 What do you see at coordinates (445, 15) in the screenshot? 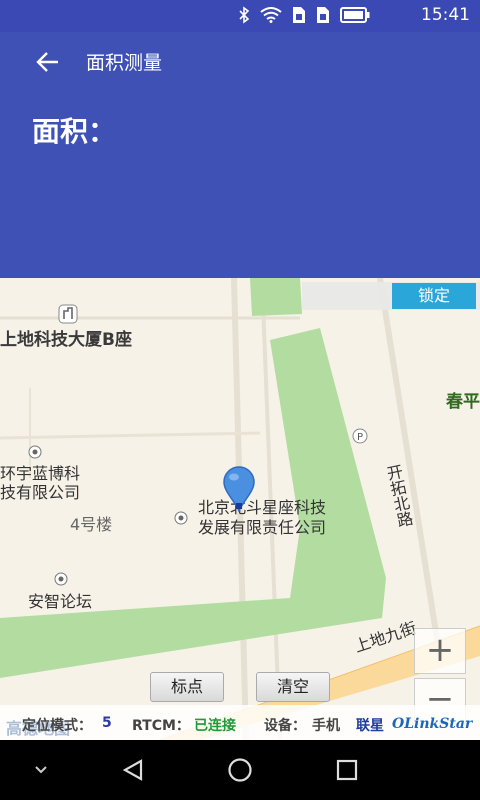
I see `status-time: 15:41` at bounding box center [445, 15].